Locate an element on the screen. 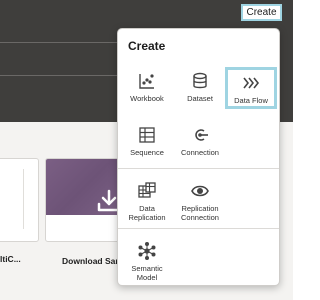 Image resolution: width=320 pixels, height=300 pixels. create-dataset-item: Dataset is located at coordinates (200, 87).